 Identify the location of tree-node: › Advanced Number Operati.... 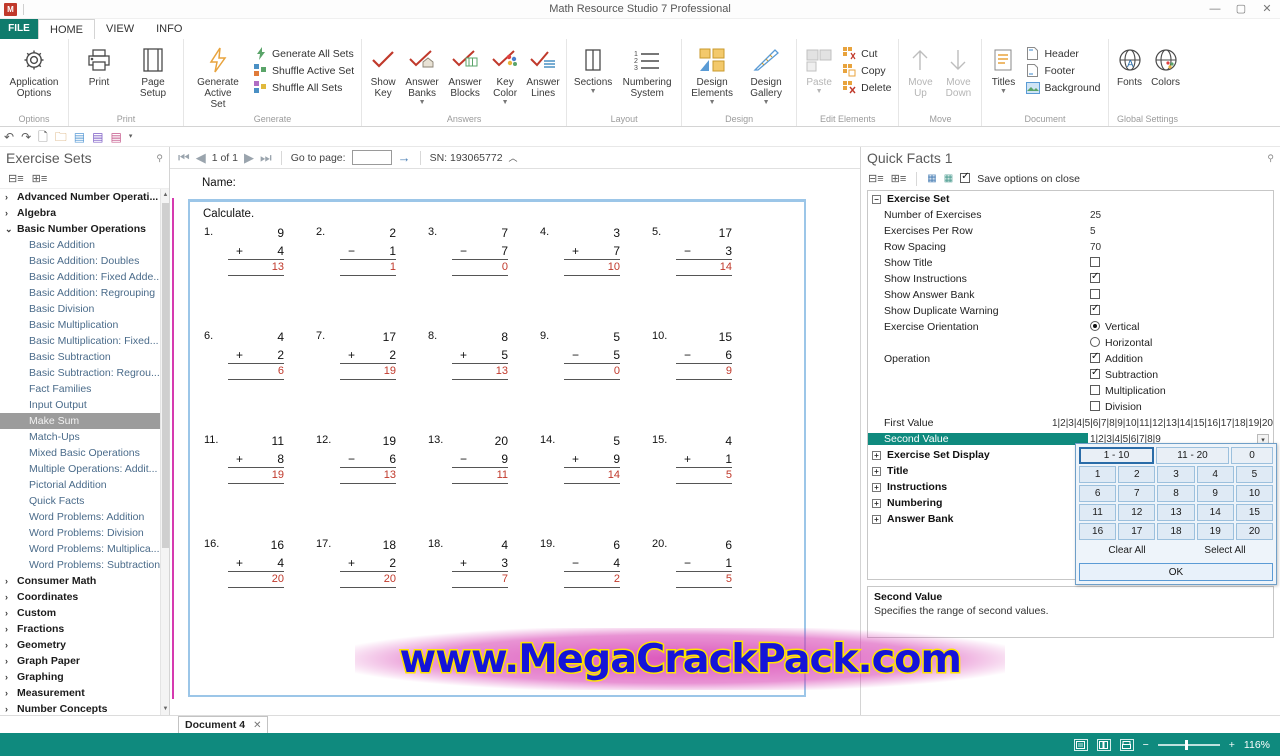
(84, 197).